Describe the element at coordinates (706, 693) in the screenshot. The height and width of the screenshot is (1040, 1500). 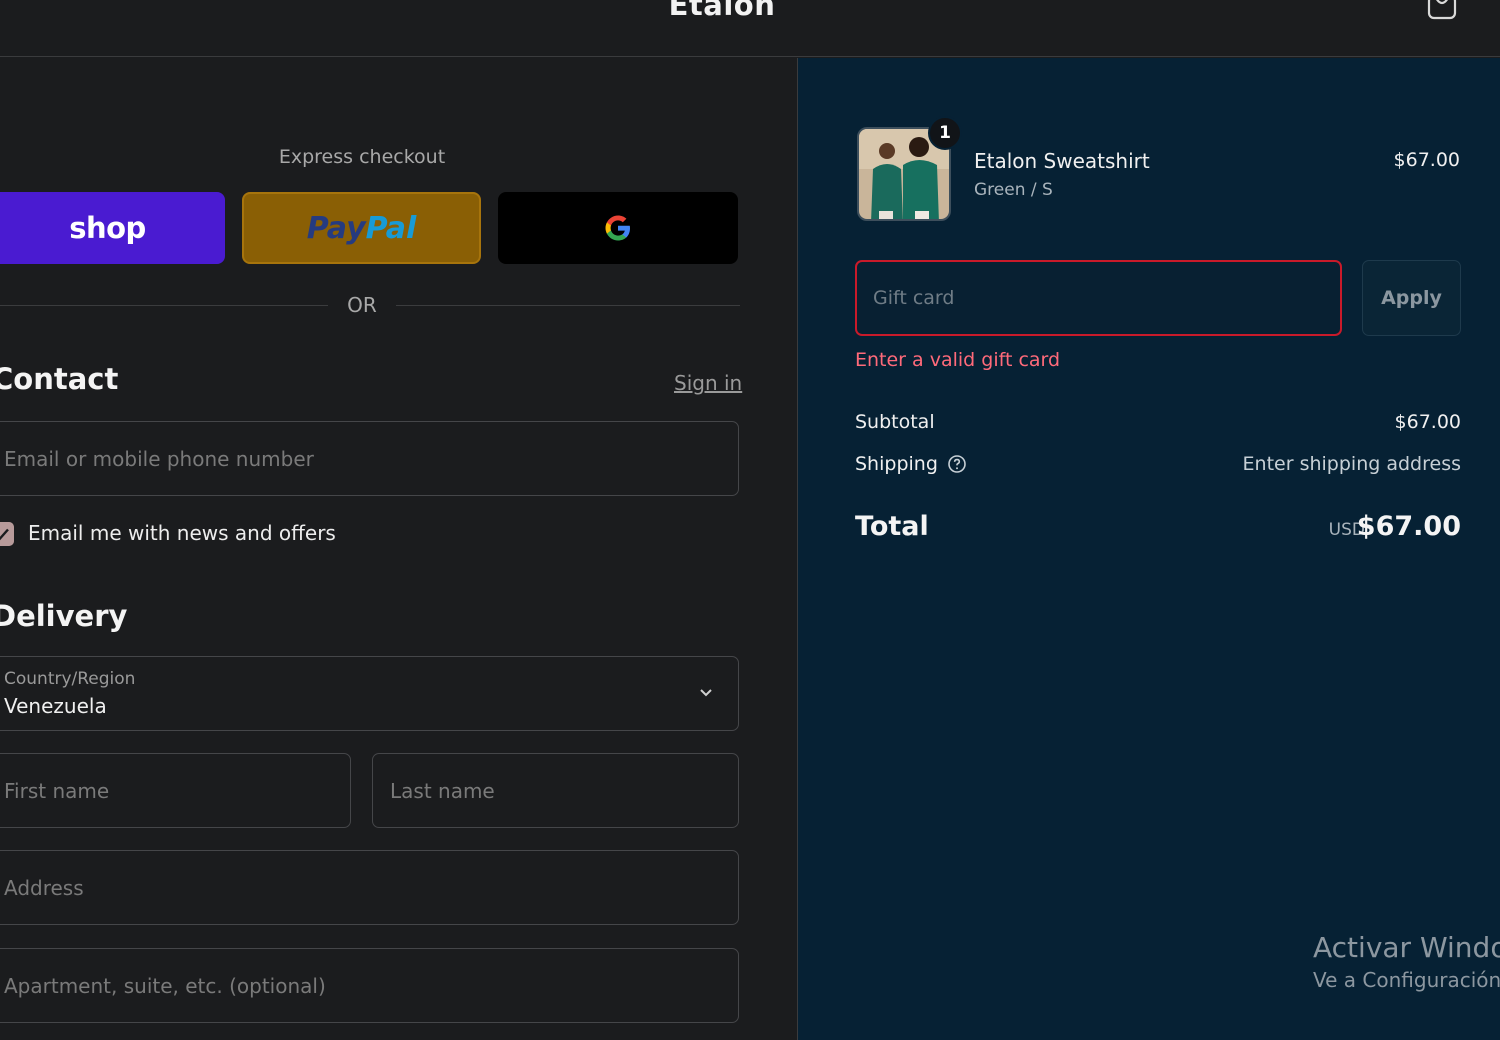
I see `chevron-down-icon` at that location.